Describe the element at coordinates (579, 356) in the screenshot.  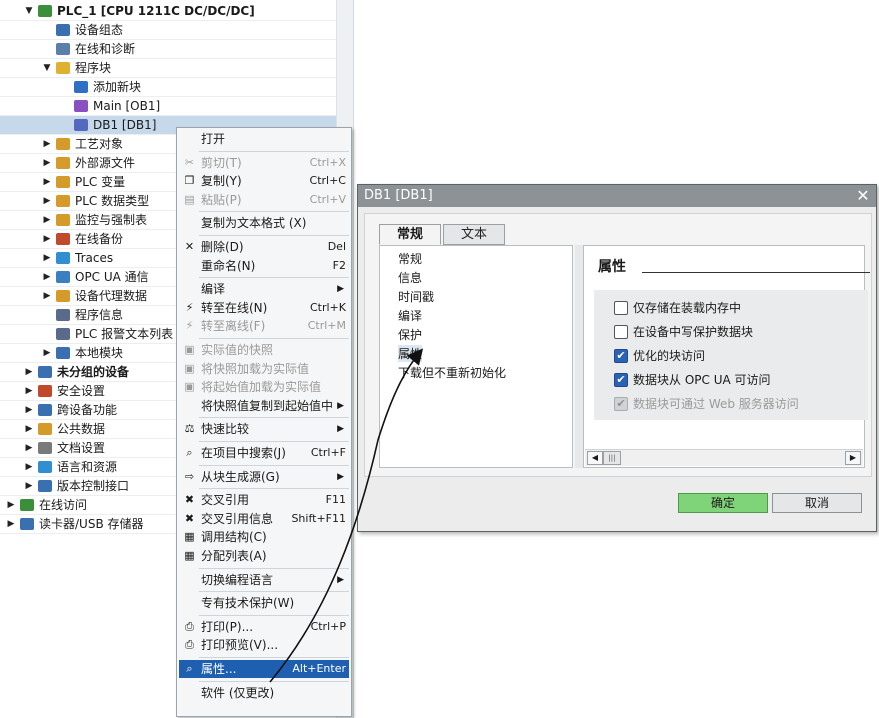
I see `panel-splitter` at that location.